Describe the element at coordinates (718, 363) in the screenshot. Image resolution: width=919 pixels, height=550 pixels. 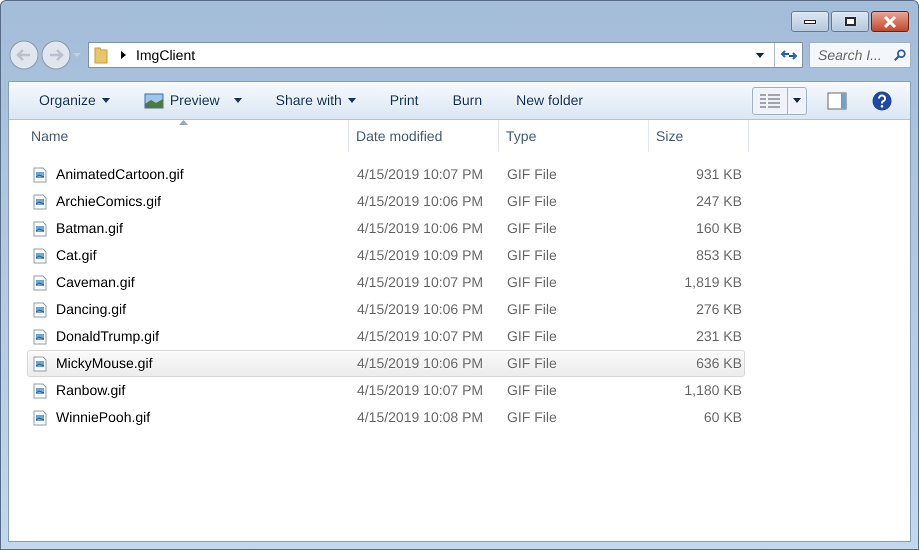
I see `file-size: 636 KB` at that location.